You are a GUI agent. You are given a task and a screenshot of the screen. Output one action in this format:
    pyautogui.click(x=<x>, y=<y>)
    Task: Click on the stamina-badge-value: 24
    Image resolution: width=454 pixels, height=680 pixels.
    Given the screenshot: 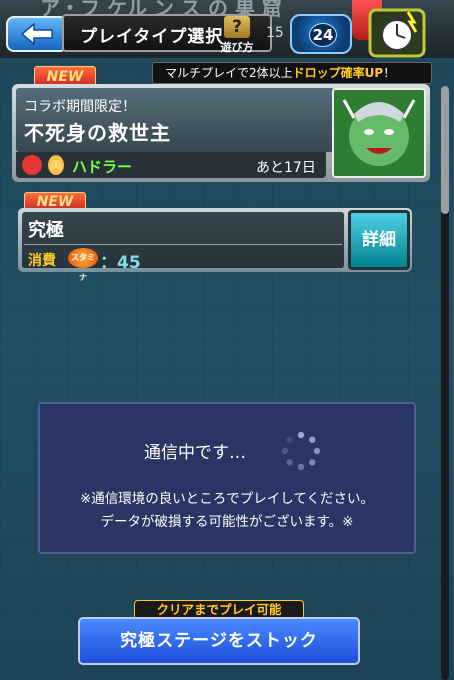 What is the action you would take?
    pyautogui.click(x=323, y=35)
    